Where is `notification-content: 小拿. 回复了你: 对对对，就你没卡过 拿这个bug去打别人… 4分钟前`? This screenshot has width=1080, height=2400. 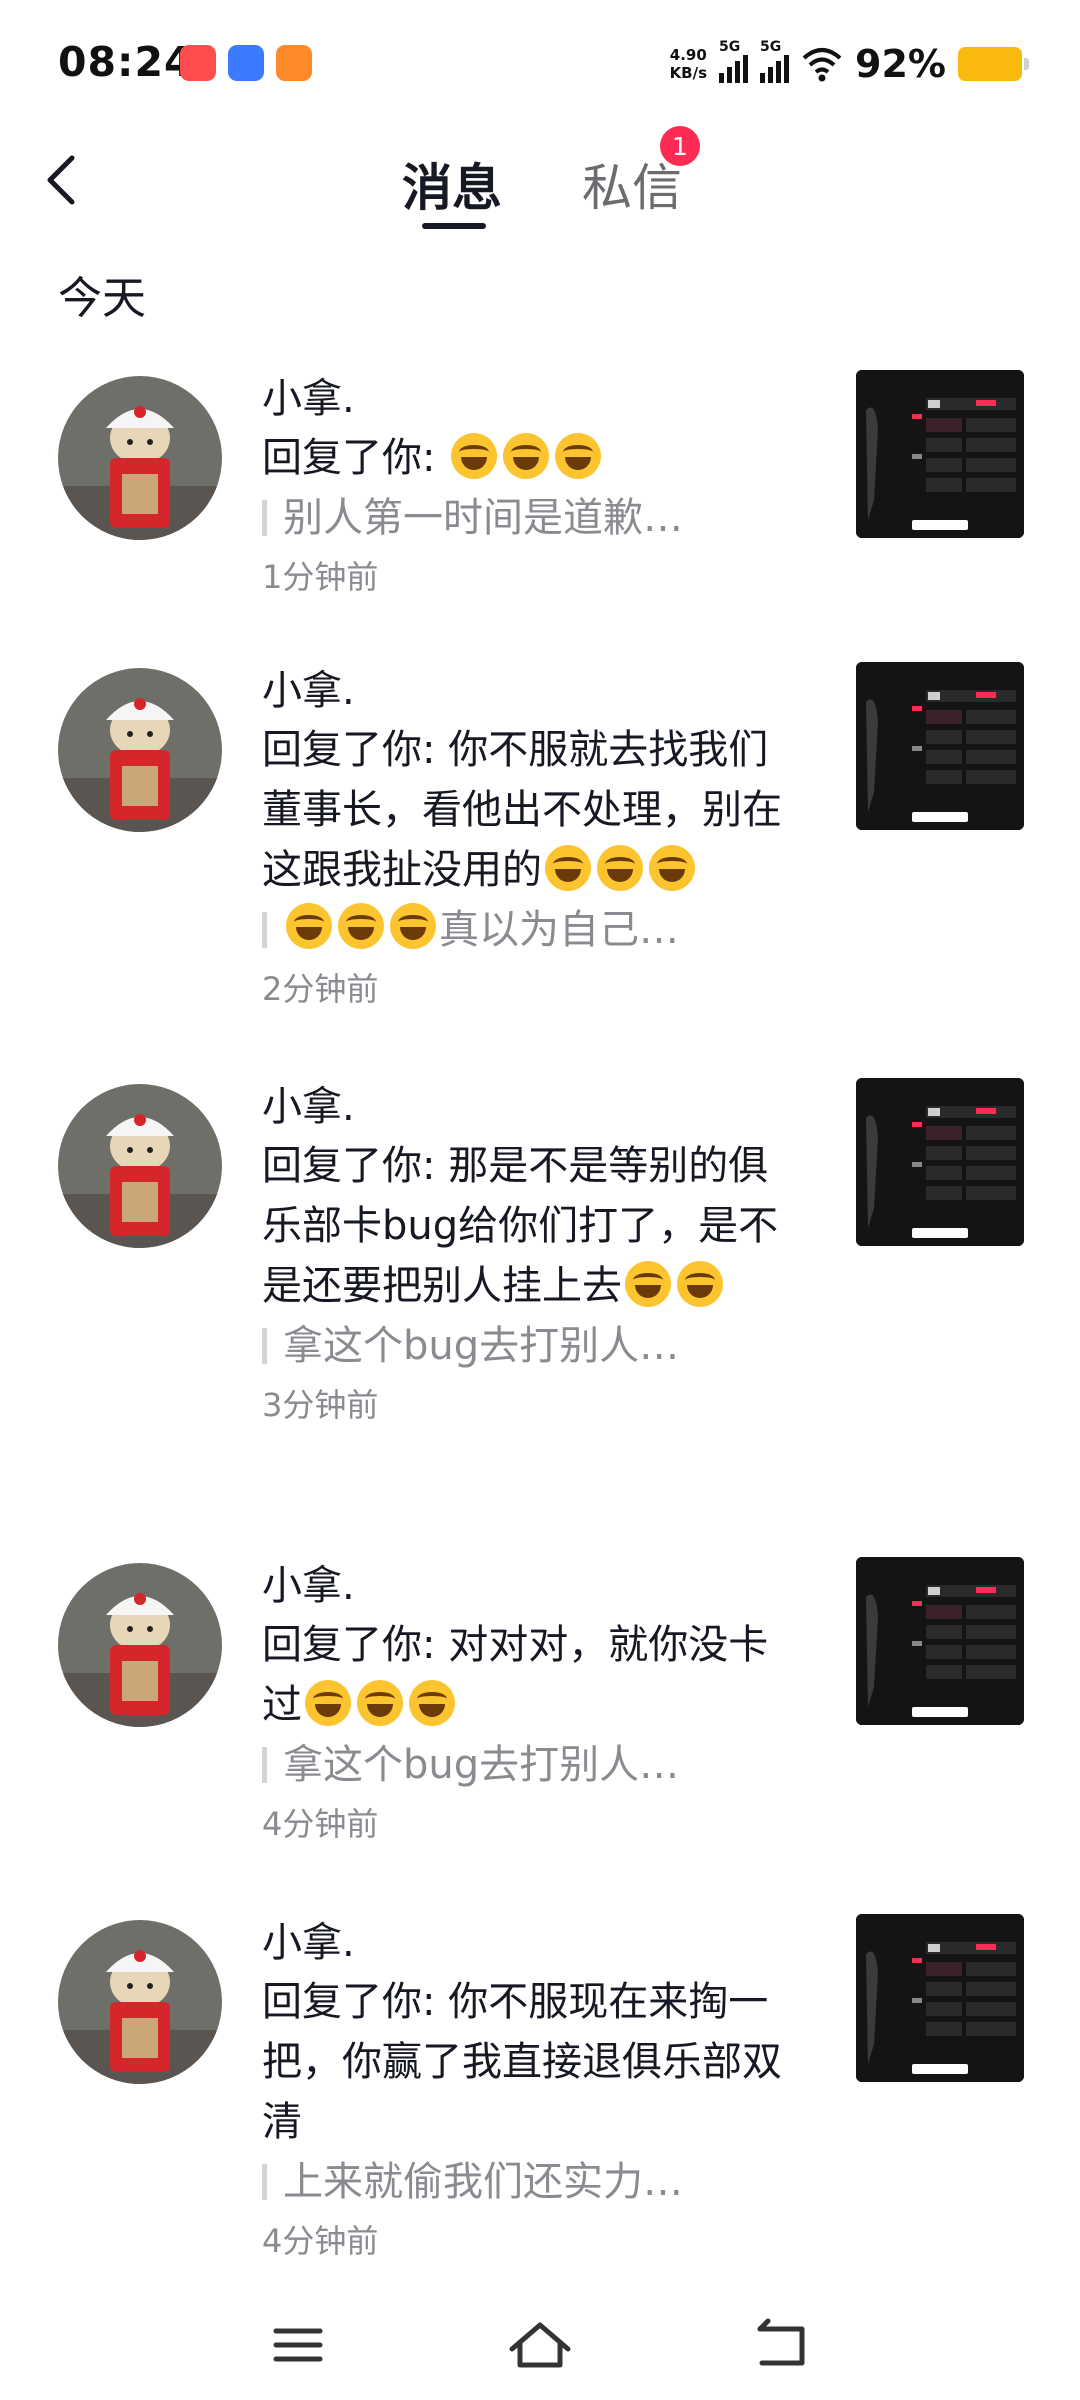
notification-content: 小拿. 回复了你: 对对对，就你没卡过 拿这个bug去打别人… 4分钟前 is located at coordinates (527, 1702).